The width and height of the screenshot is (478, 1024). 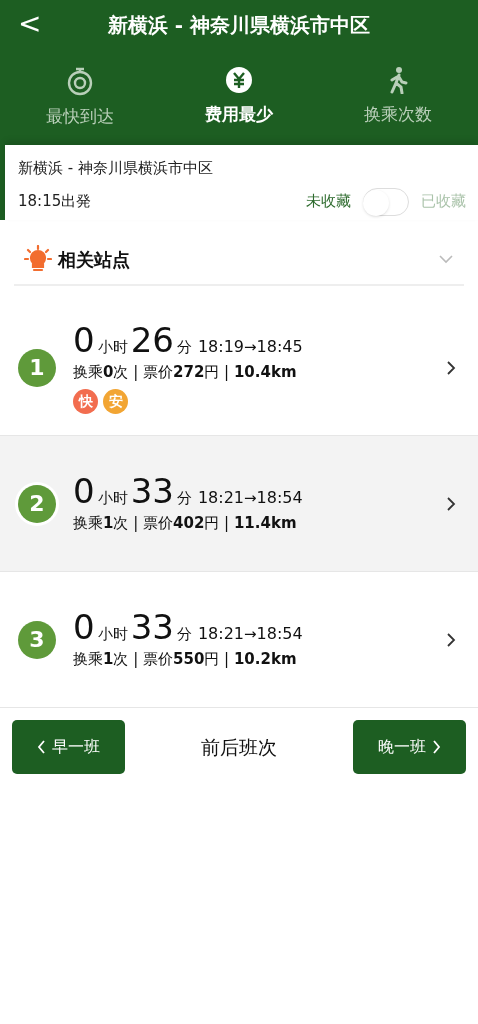 I want to click on chevron-down-icon, so click(x=446, y=259).